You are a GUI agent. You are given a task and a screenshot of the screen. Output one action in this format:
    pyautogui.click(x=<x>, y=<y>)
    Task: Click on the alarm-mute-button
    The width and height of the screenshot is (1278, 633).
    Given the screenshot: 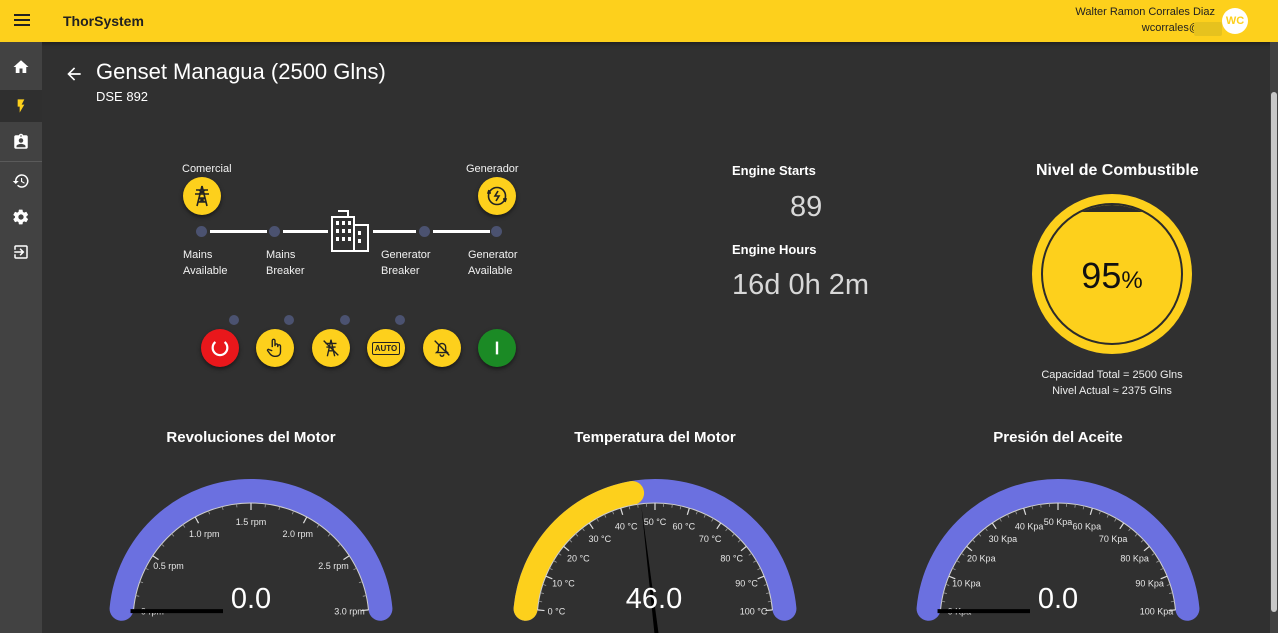 What is the action you would take?
    pyautogui.click(x=442, y=348)
    